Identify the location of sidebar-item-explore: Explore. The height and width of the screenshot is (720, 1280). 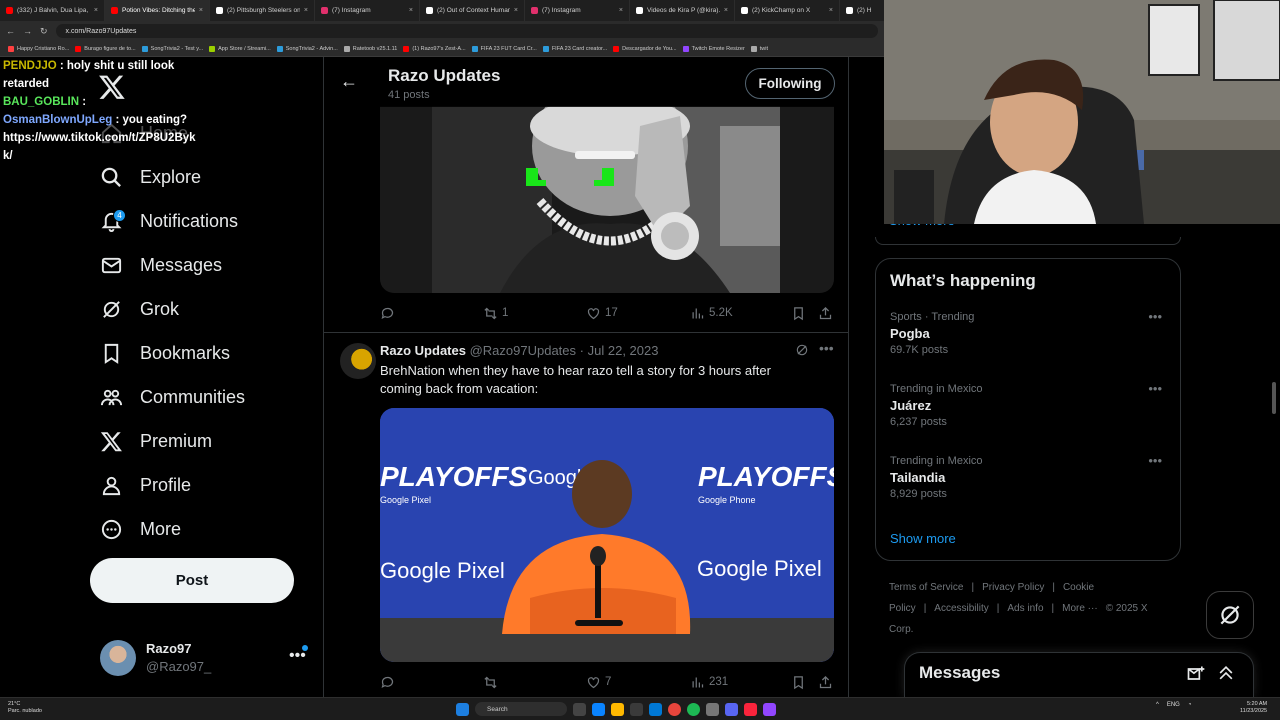
(150, 177).